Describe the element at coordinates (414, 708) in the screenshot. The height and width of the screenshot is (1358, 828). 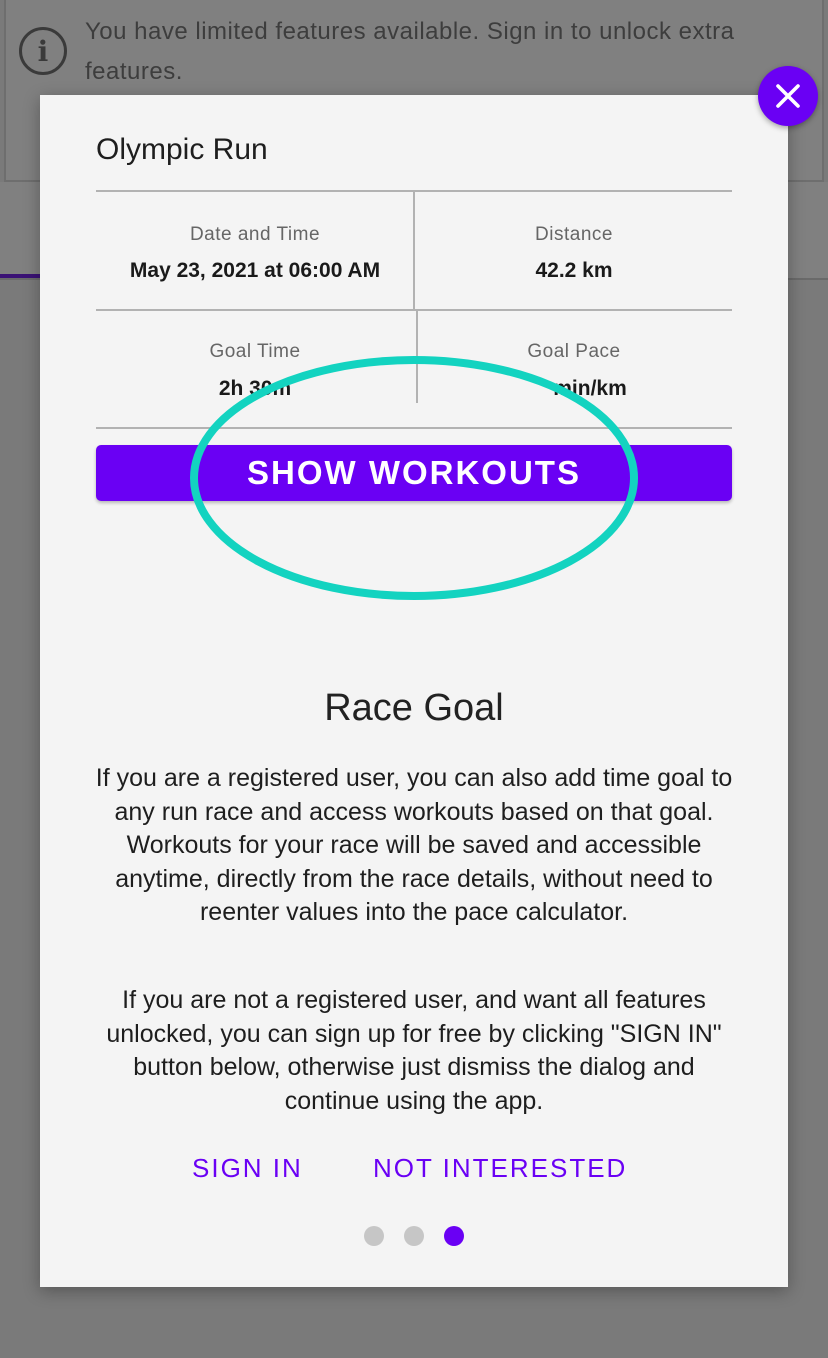
I see `dialog-title: Race Goal` at that location.